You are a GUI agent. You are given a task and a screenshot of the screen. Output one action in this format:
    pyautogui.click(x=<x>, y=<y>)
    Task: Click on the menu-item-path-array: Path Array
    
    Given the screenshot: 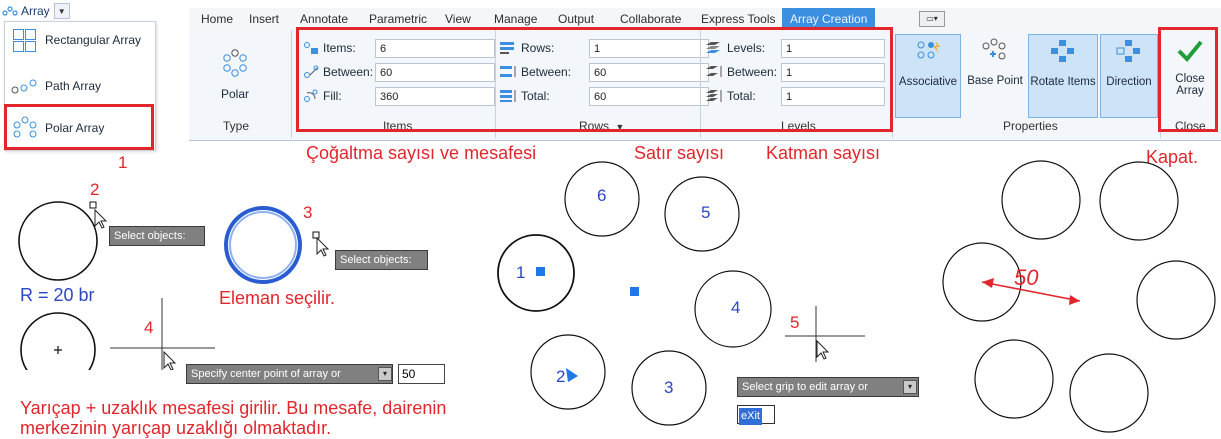 What is the action you would take?
    pyautogui.click(x=81, y=86)
    